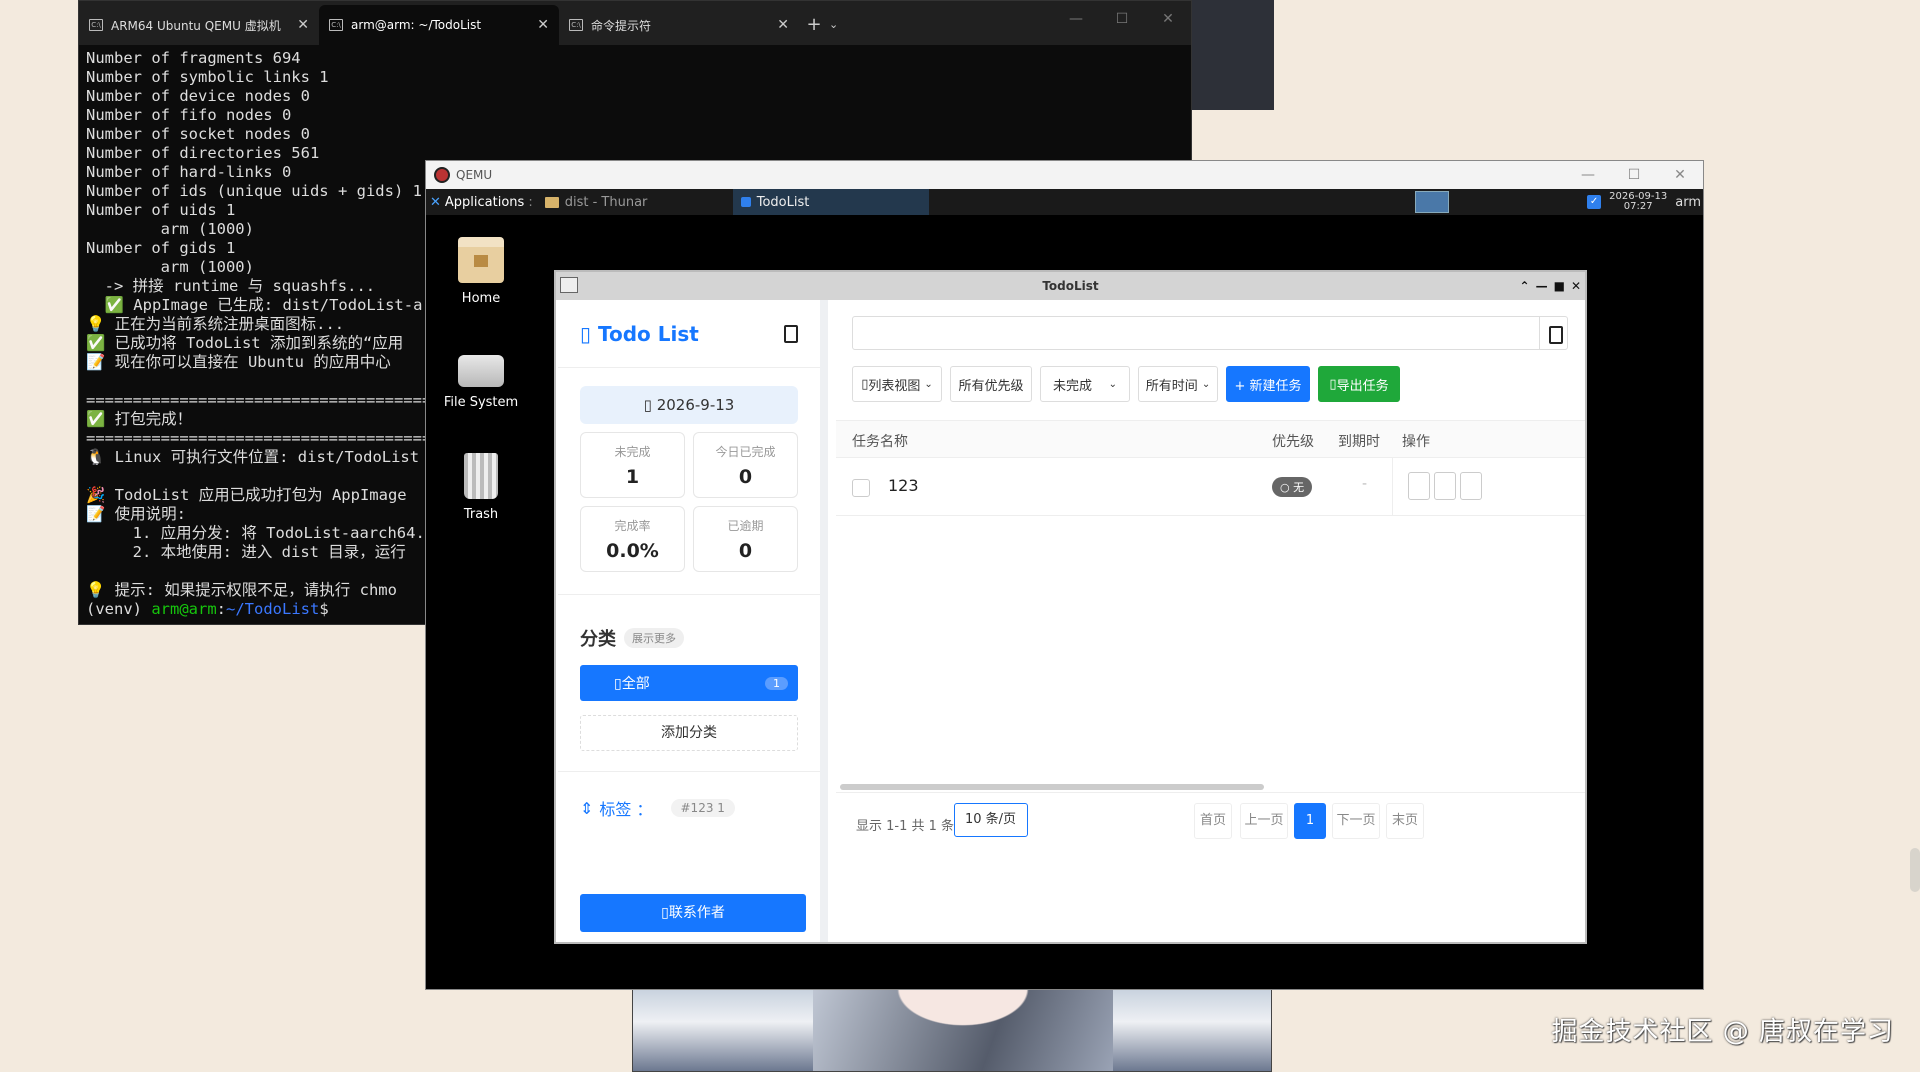 The image size is (1920, 1072). I want to click on time-select: 所有时间 ⌄, so click(1178, 384).